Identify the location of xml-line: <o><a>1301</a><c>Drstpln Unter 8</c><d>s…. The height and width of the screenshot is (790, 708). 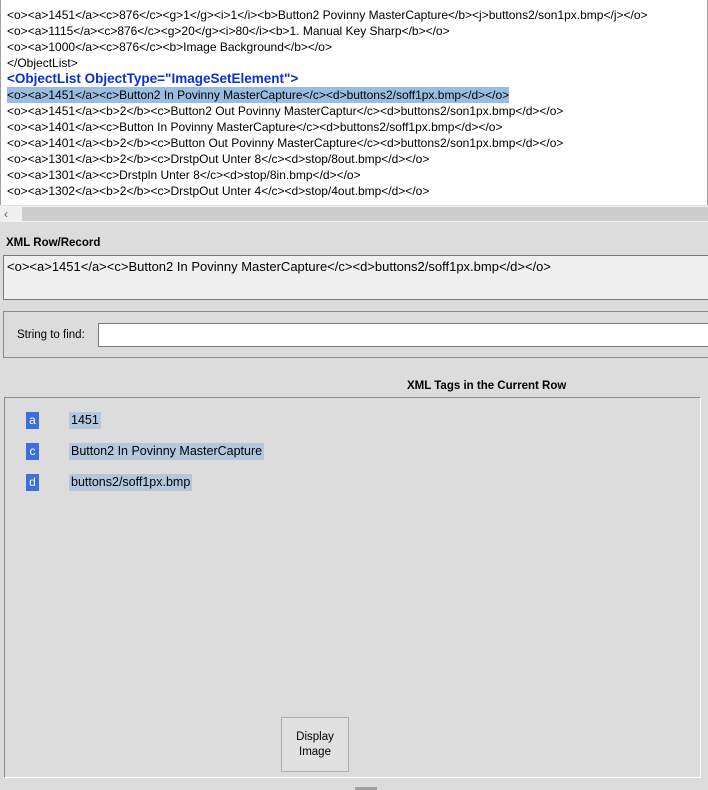
(184, 175).